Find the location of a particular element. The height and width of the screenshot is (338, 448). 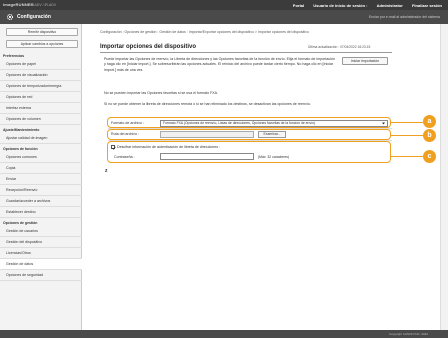

sidebar-group-maintenance: Ajuste/Mantenimiento is located at coordinates (21, 130).